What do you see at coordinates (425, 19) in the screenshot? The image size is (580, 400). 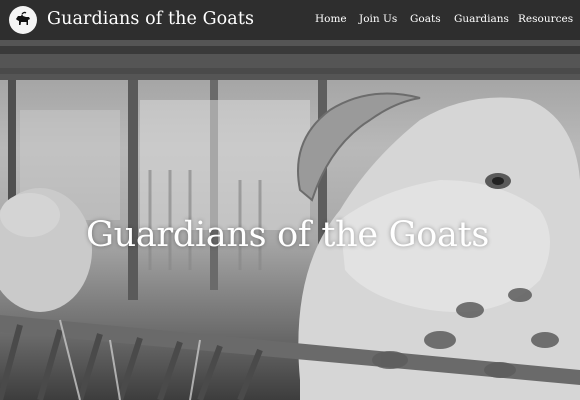 I see `nav-goats: Goats` at bounding box center [425, 19].